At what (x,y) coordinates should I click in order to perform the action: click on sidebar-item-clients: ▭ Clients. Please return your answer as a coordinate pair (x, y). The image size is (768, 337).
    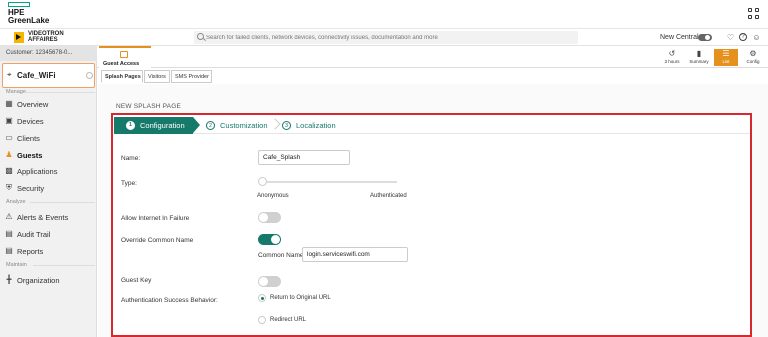
    Looking at the image, I should click on (48, 138).